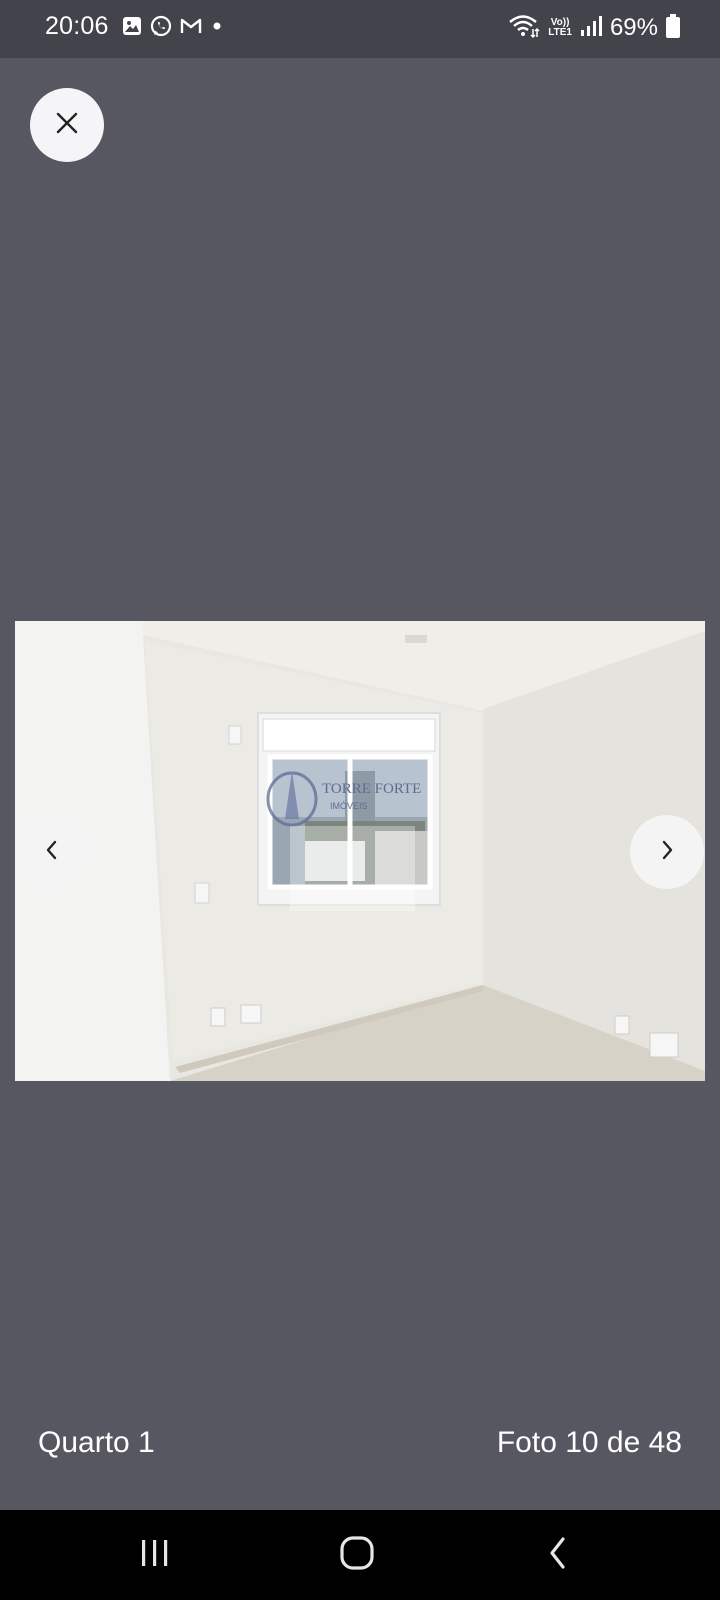 Image resolution: width=720 pixels, height=1600 pixels. I want to click on battery-percent: 69%, so click(633, 27).